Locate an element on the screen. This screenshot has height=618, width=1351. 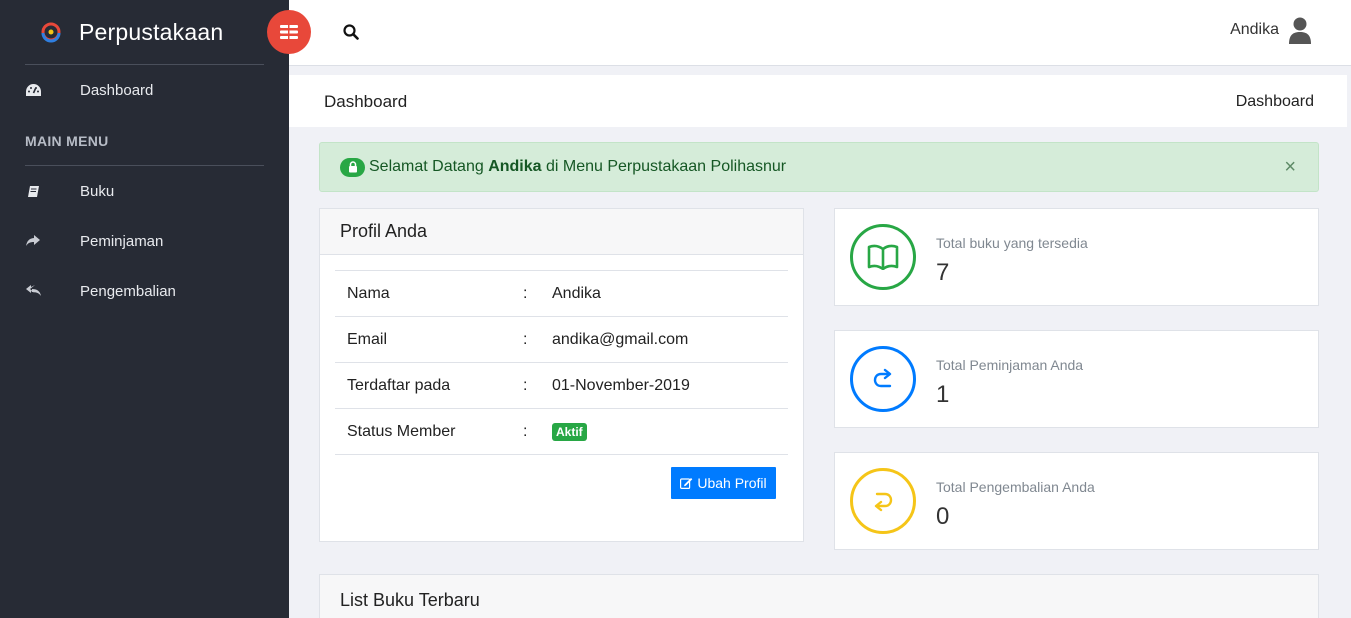
stat-value: 7 is located at coordinates (943, 272).